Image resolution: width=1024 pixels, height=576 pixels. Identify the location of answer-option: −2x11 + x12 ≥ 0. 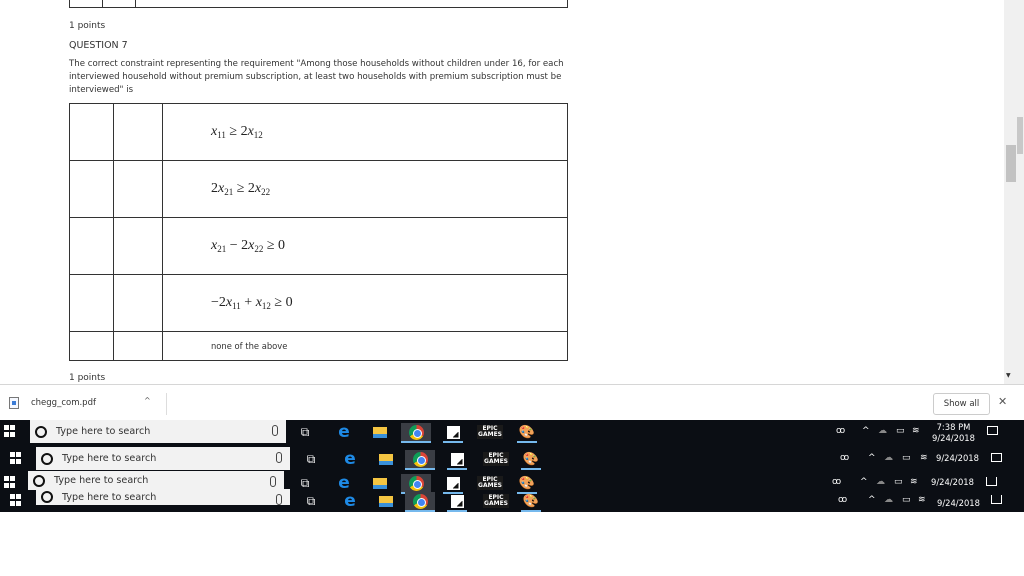
(318, 303).